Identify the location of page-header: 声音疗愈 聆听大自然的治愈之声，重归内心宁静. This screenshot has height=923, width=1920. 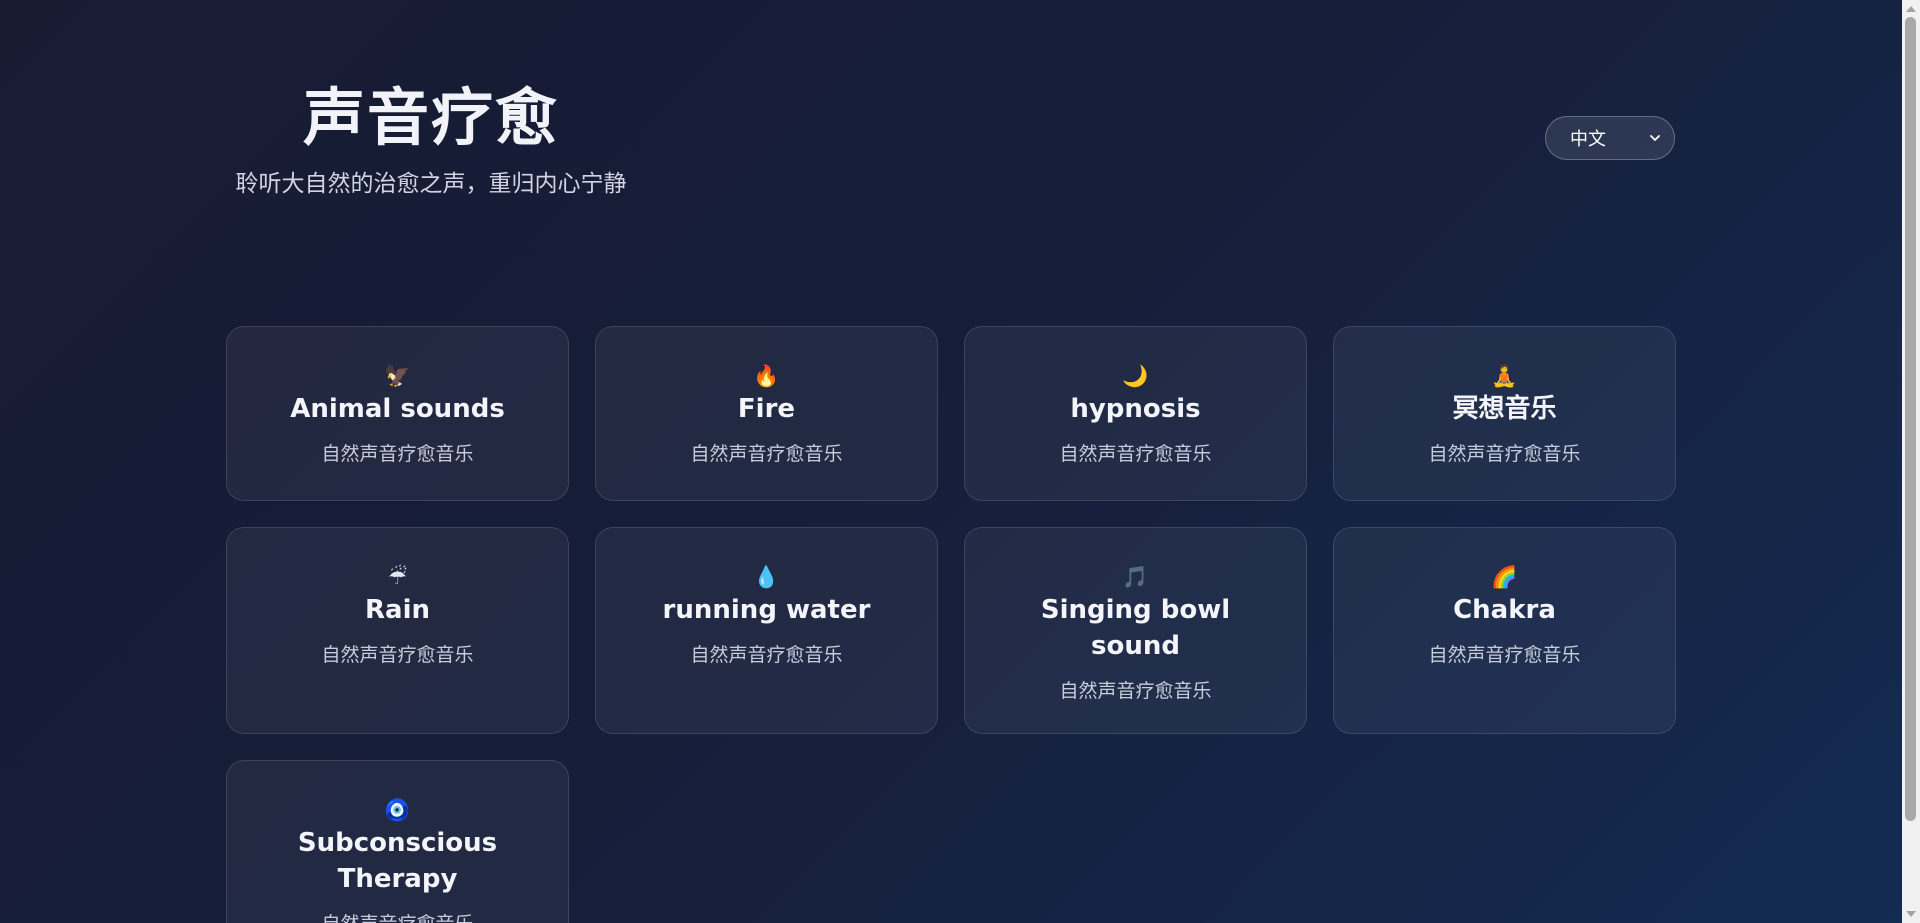
(431, 138).